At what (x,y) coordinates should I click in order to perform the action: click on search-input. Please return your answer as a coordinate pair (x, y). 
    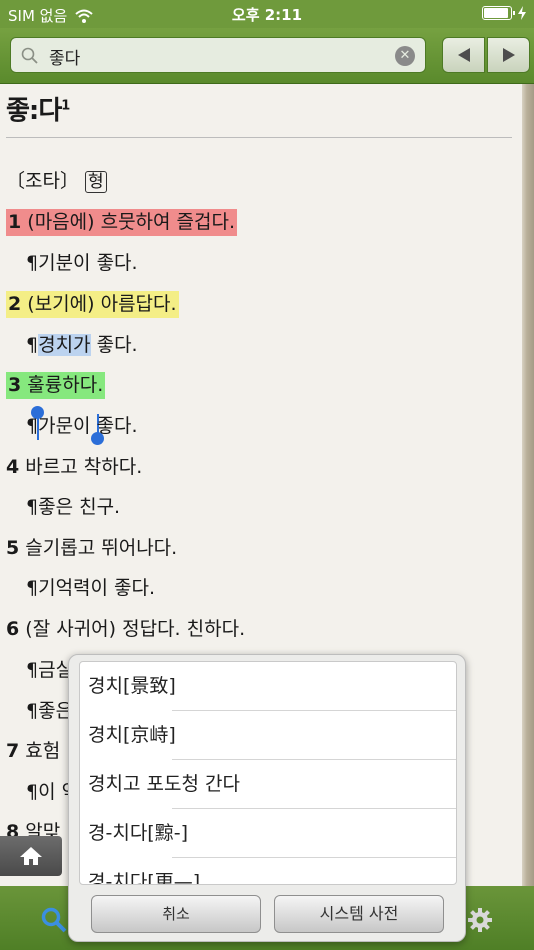
    Looking at the image, I should click on (219, 56).